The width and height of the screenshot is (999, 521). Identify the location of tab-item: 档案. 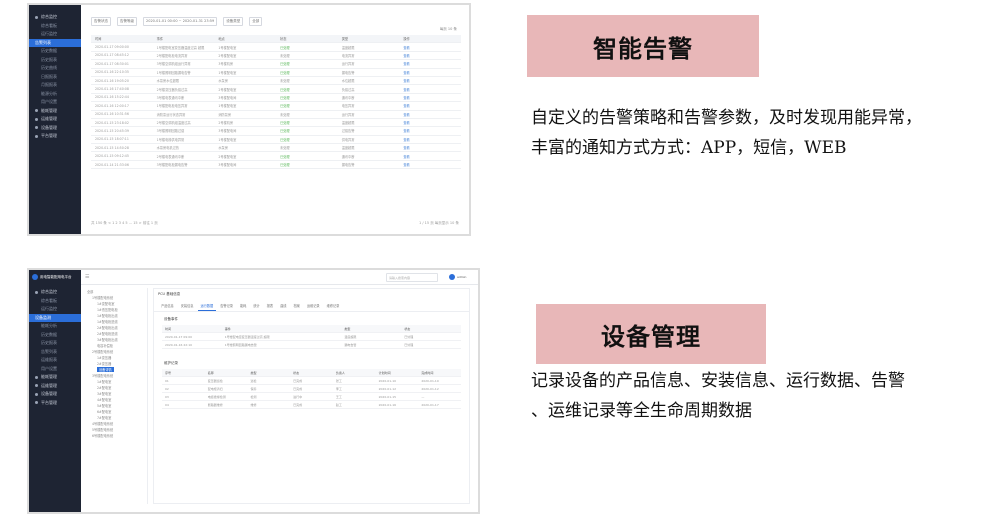
(297, 306).